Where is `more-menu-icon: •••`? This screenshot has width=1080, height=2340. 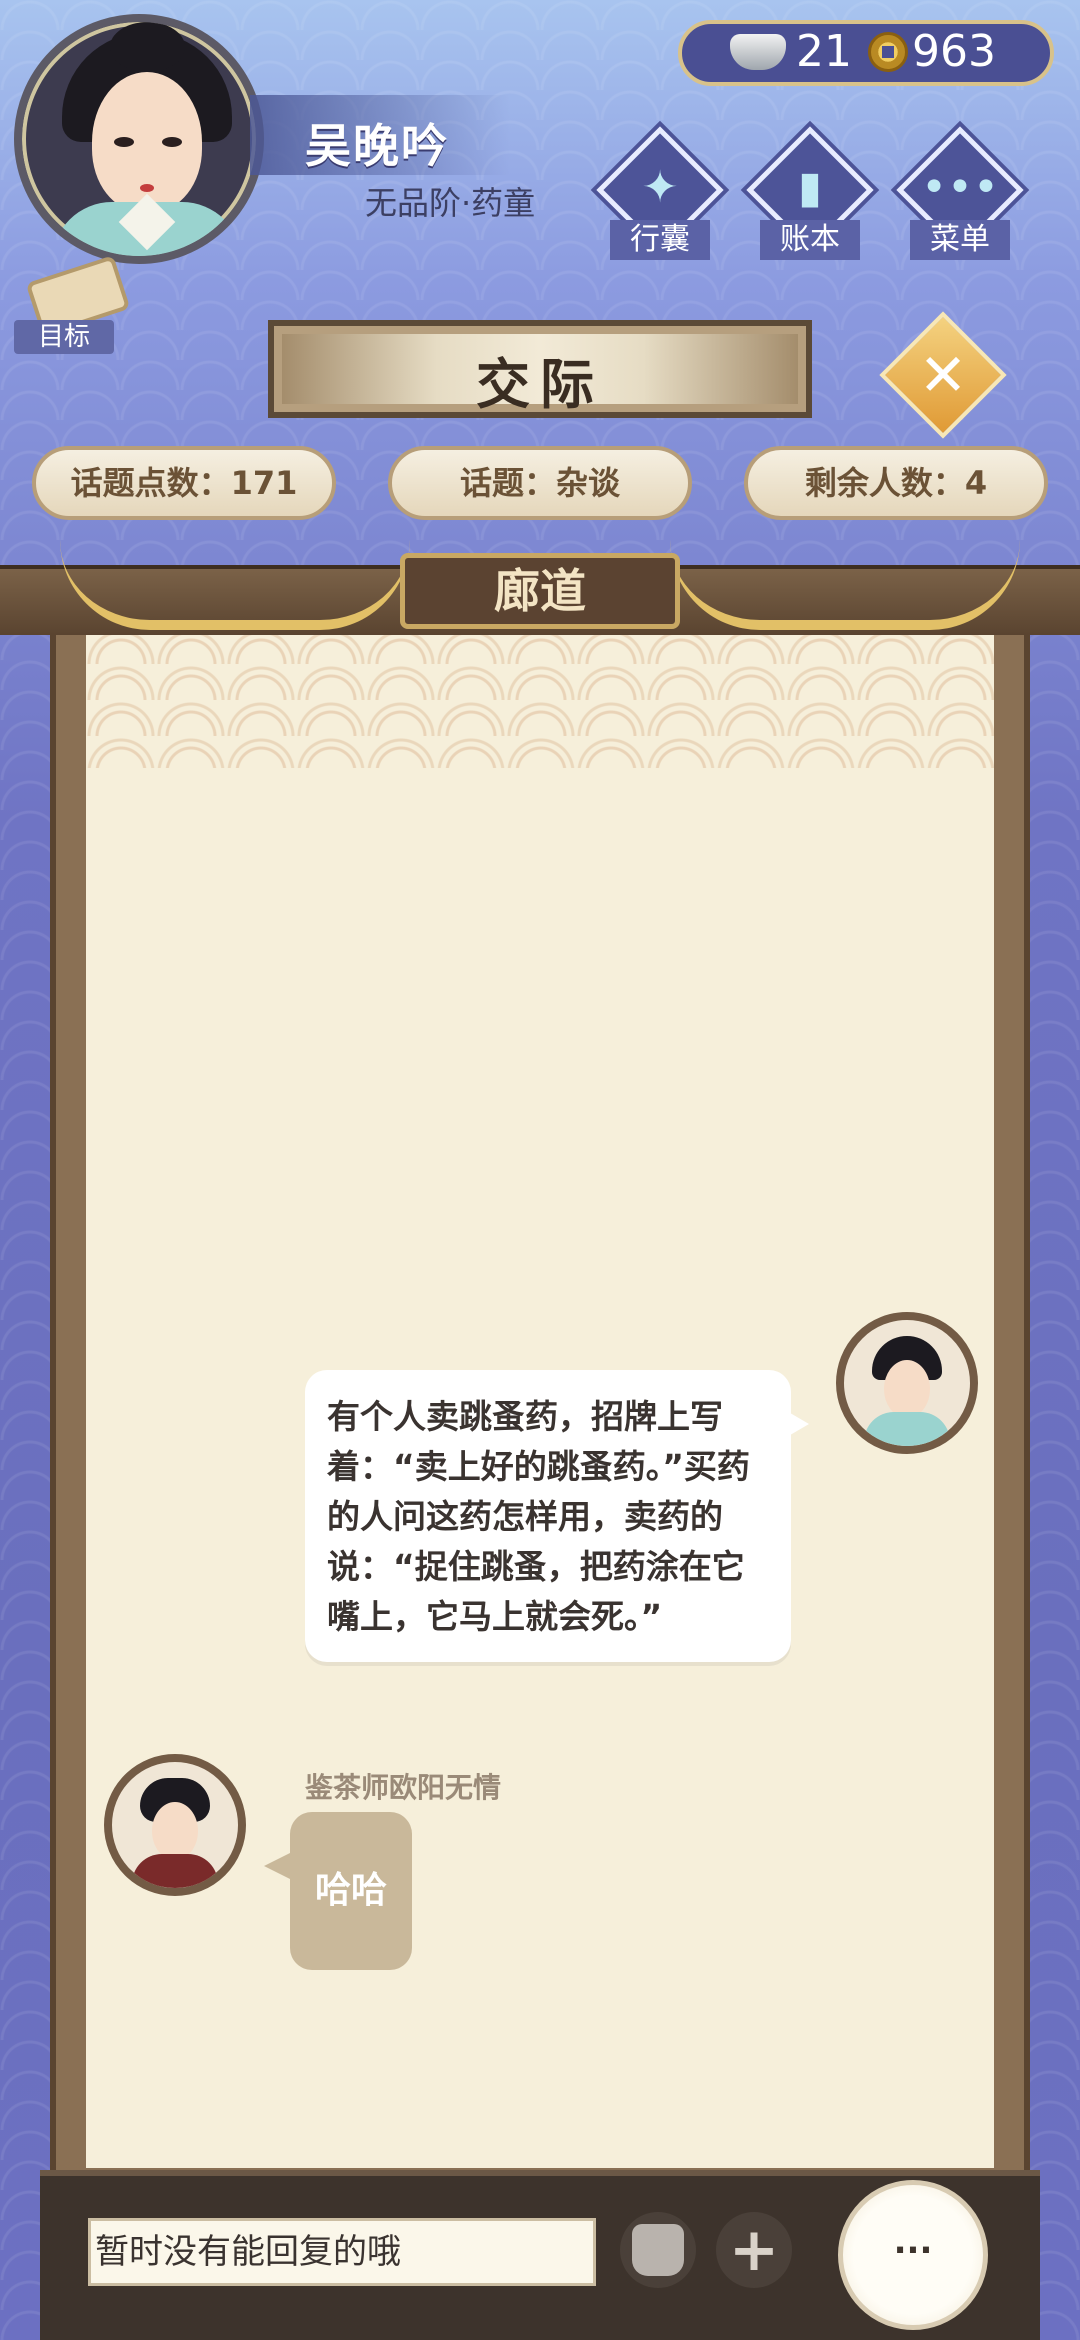
more-menu-icon: ••• is located at coordinates (960, 187).